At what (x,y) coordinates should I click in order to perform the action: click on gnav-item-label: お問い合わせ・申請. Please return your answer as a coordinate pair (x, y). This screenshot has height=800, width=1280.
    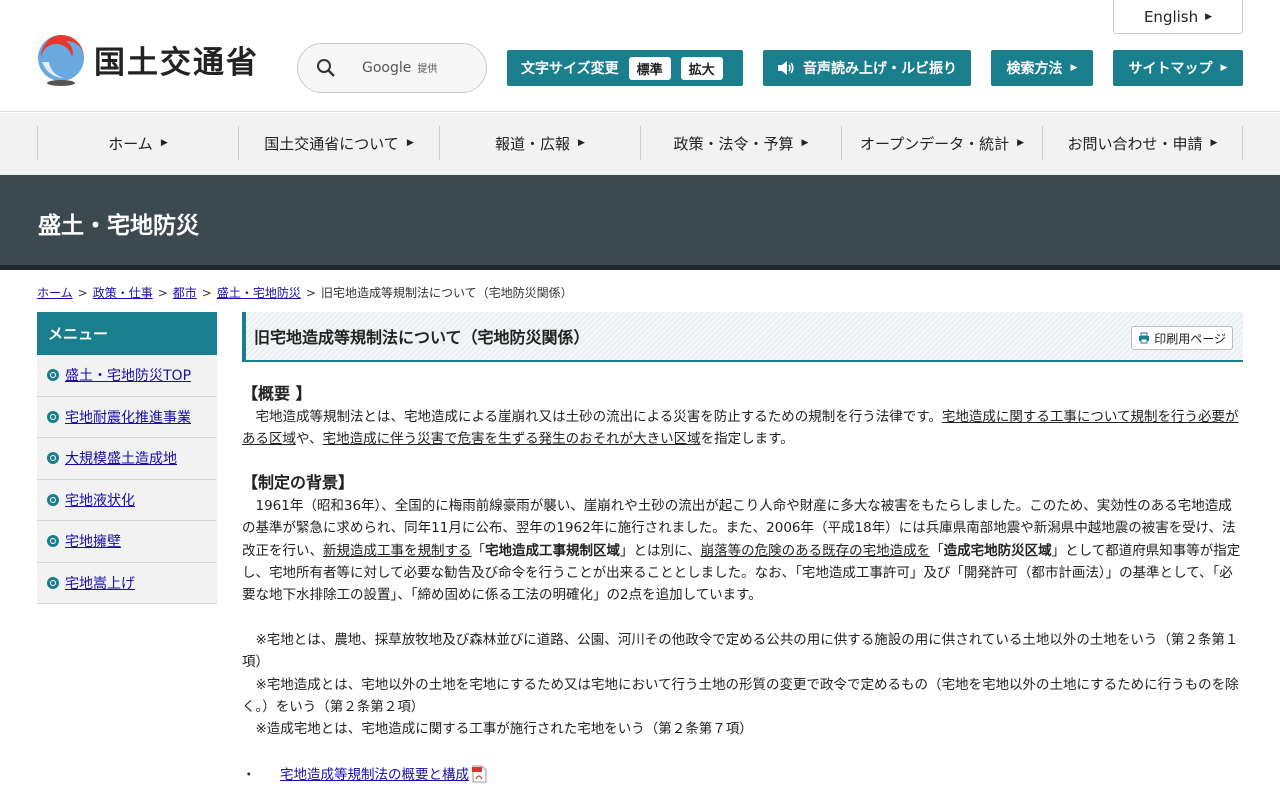
    Looking at the image, I should click on (1135, 143).